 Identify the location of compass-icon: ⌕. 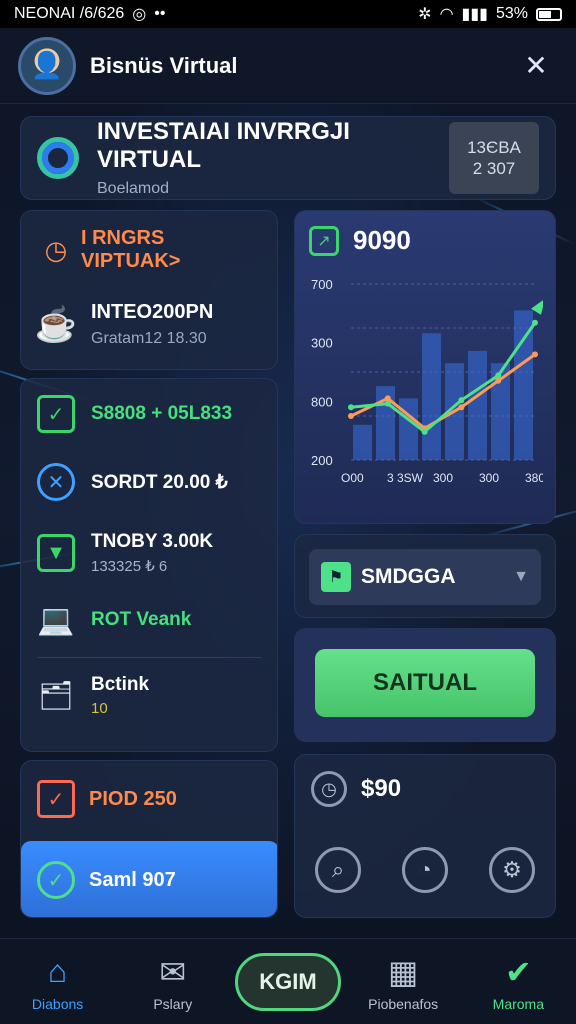
(338, 870).